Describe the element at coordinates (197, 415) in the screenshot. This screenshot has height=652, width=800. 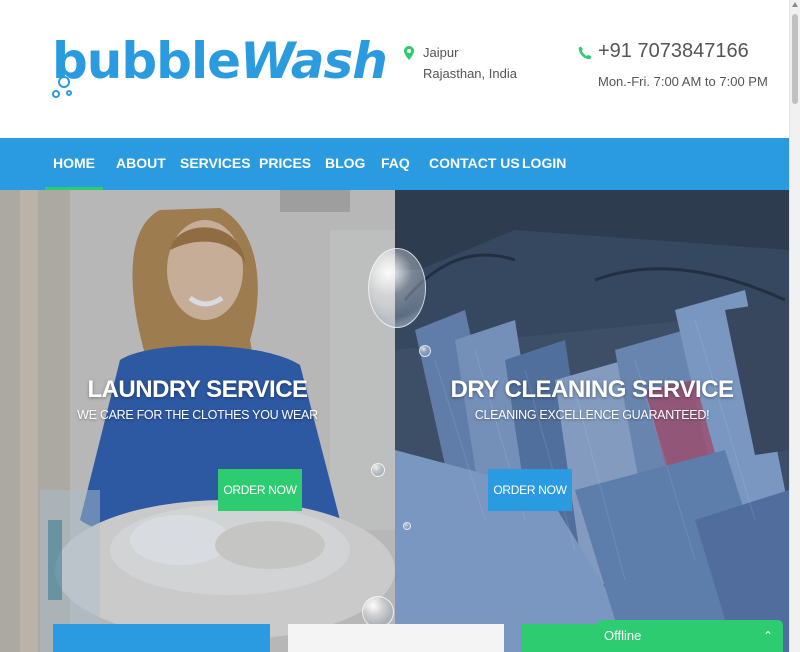
I see `hero-subtitle: WE CARE FOR THE CLOTHES YOU WEAR` at that location.